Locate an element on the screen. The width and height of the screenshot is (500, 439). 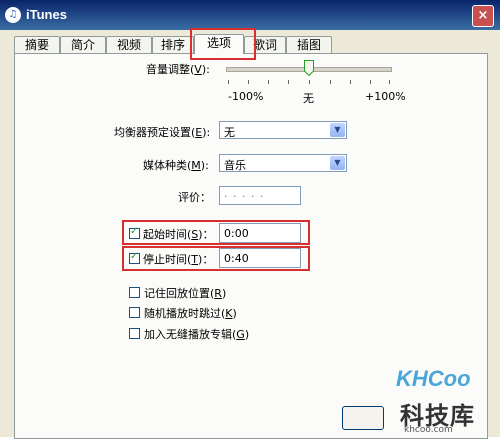
equalizer-label: 均衡器预定设置(E): is located at coordinates (162, 132).